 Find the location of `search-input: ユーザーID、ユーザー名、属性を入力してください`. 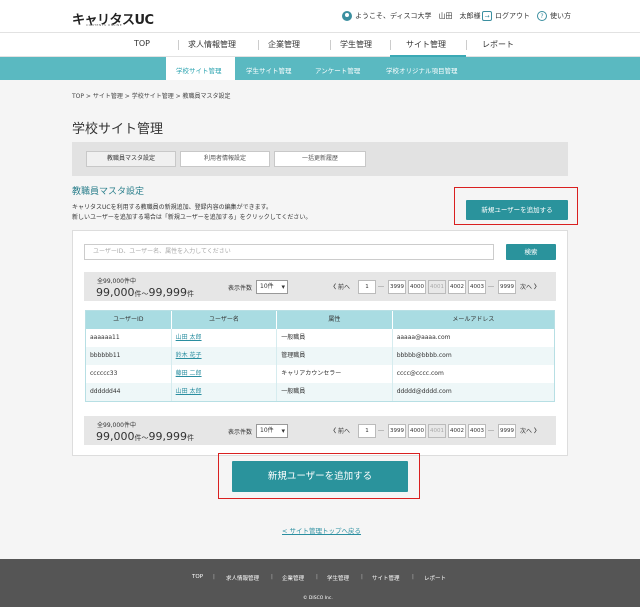

search-input: ユーザーID、ユーザー名、属性を入力してください is located at coordinates (289, 252).